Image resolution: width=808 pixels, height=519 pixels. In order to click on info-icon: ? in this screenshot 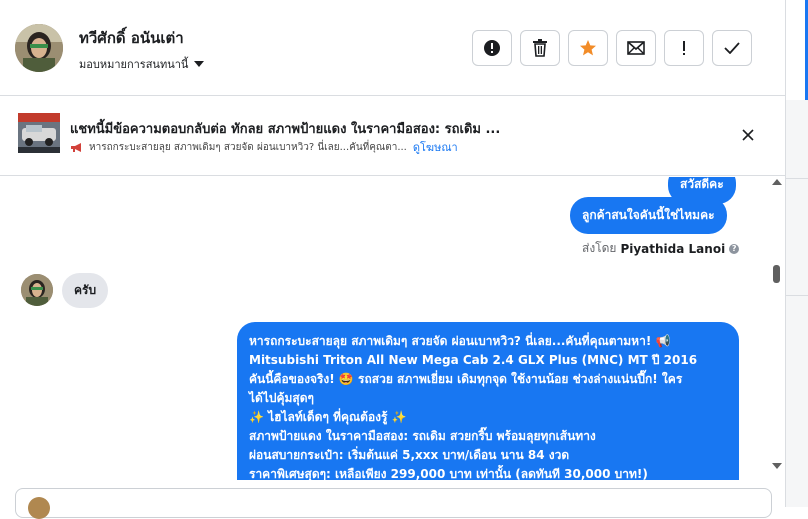, I will do `click(734, 248)`.